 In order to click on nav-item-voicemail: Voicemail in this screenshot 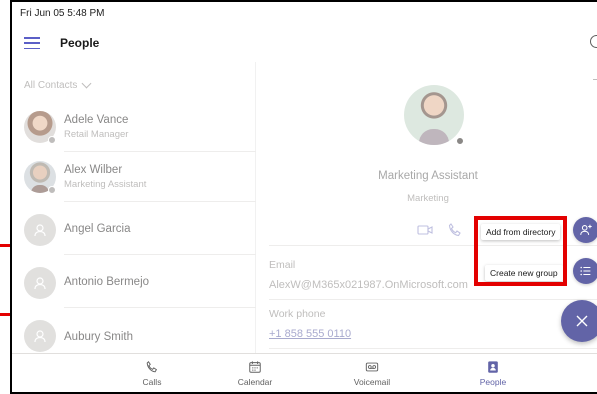, I will do `click(372, 373)`.